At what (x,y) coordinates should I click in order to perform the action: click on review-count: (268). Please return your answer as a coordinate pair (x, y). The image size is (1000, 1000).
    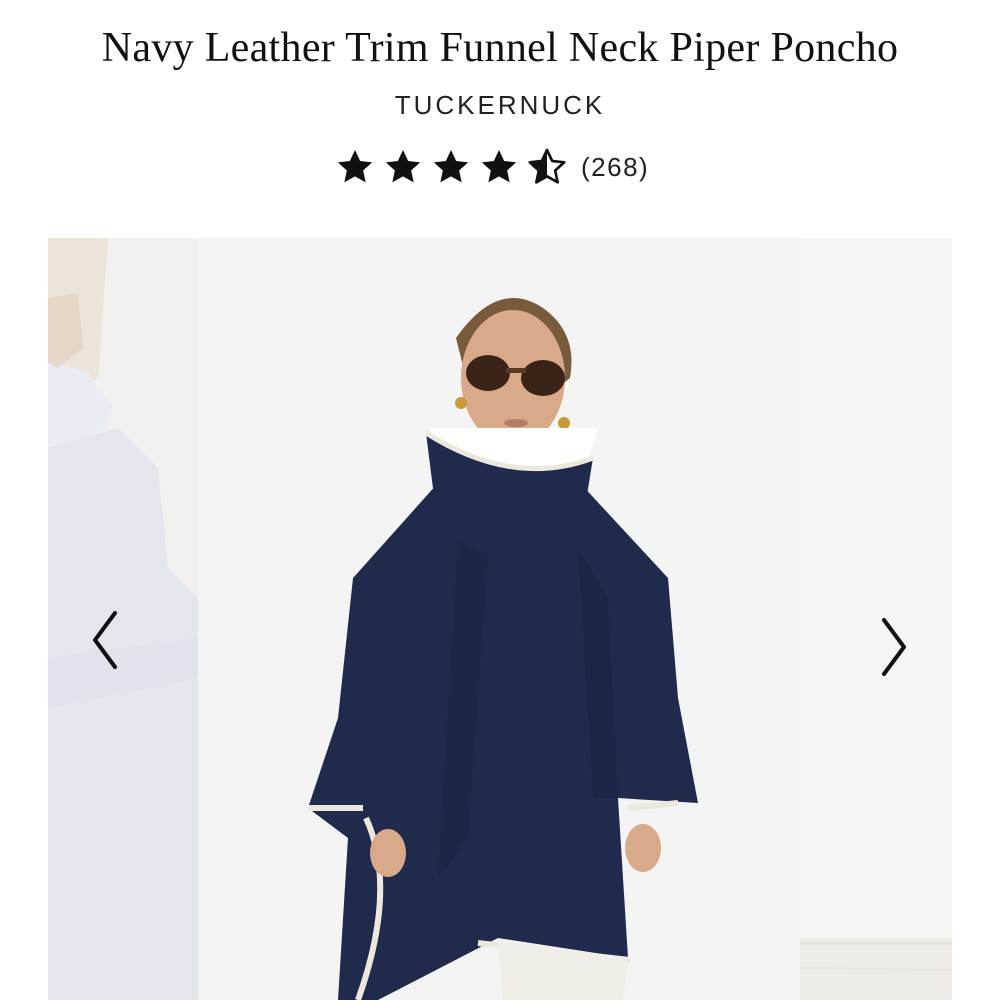
    Looking at the image, I should click on (615, 167).